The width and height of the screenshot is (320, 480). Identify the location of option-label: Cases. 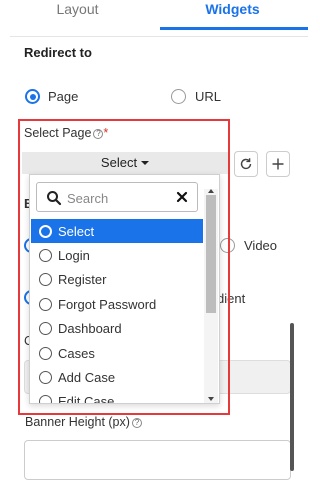
(76, 353).